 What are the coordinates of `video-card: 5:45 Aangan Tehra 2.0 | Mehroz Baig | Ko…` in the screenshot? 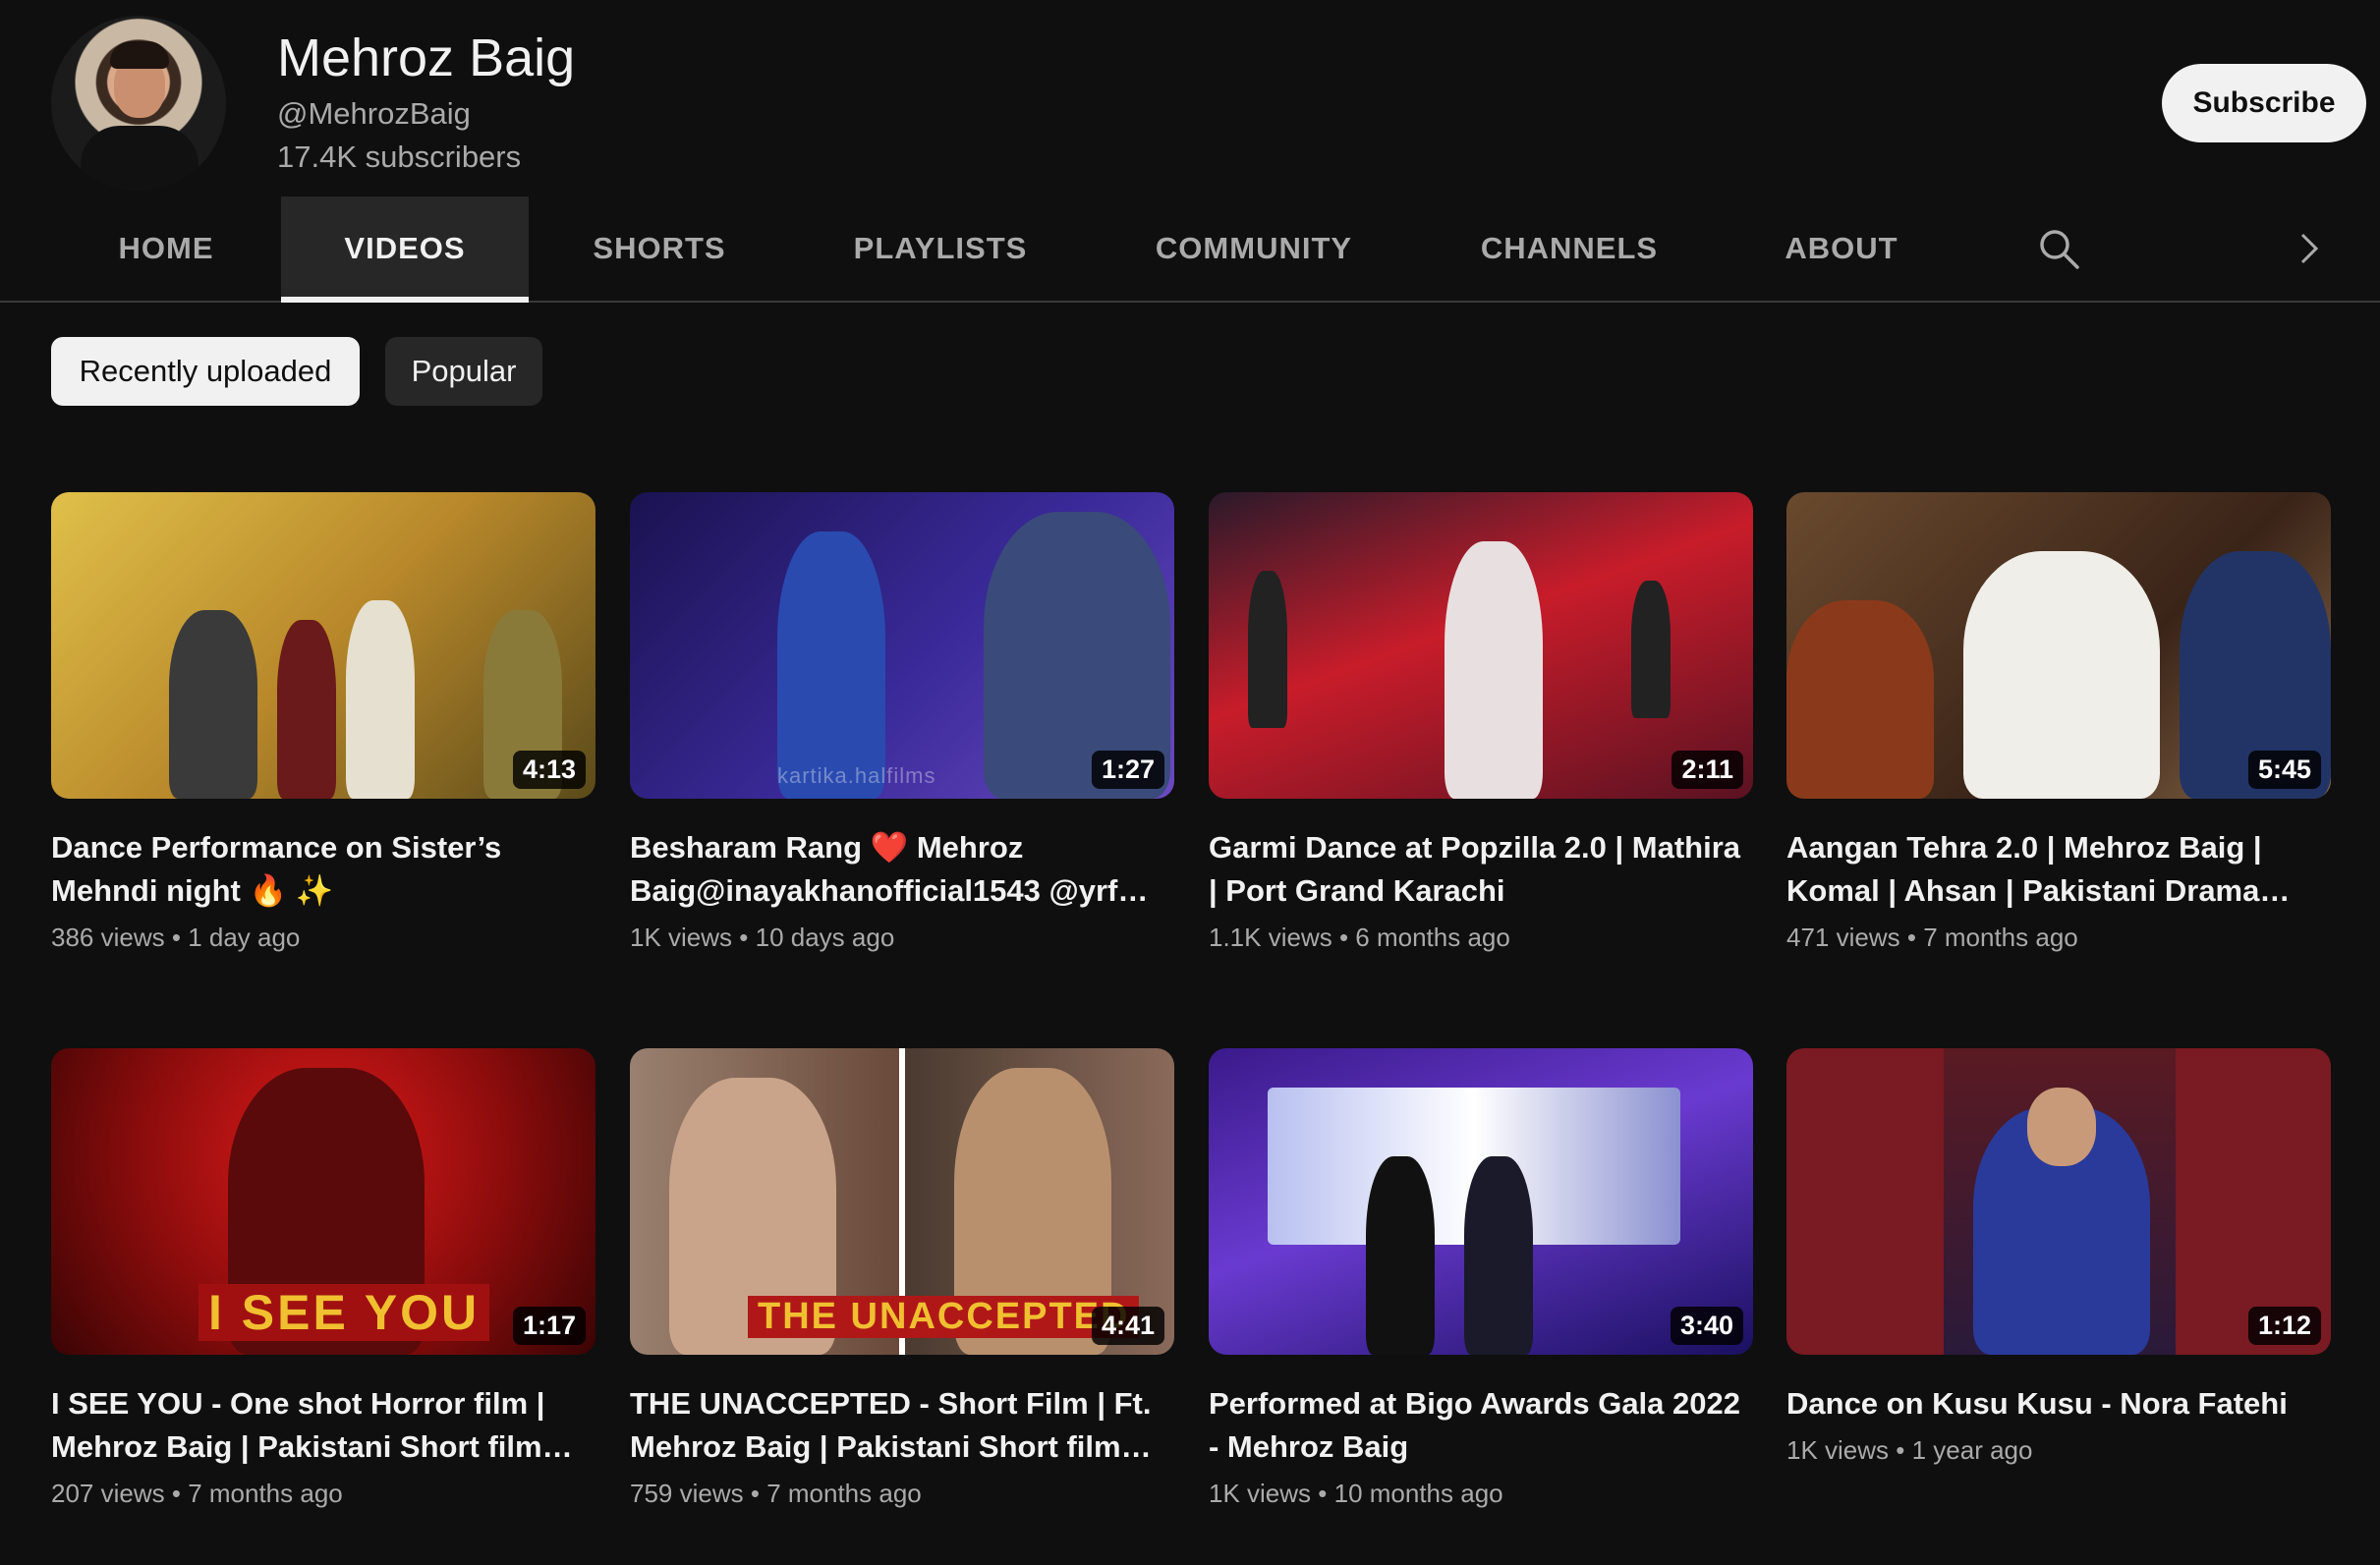 It's located at (2058, 722).